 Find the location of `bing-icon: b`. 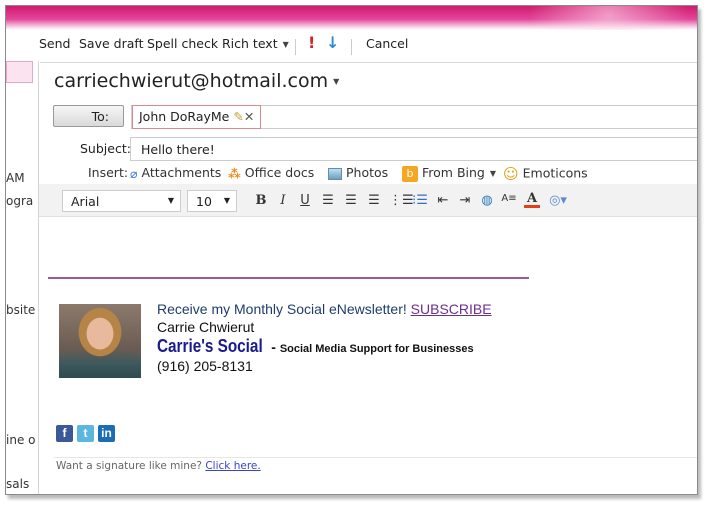

bing-icon: b is located at coordinates (410, 173).